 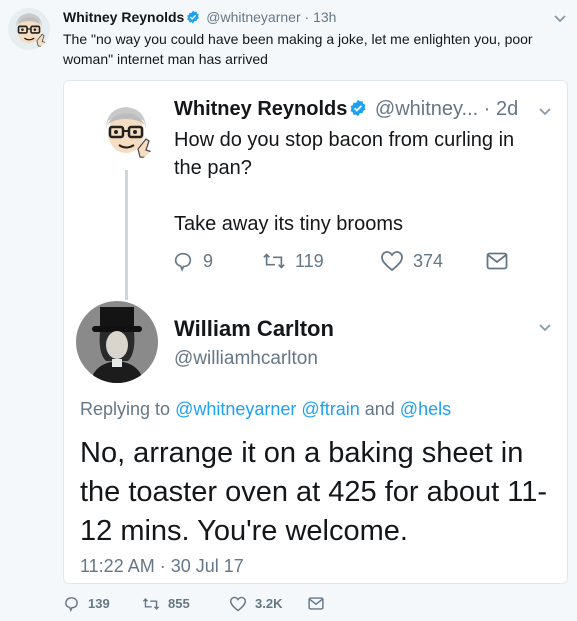 I want to click on mention-link: @hels, so click(x=425, y=409).